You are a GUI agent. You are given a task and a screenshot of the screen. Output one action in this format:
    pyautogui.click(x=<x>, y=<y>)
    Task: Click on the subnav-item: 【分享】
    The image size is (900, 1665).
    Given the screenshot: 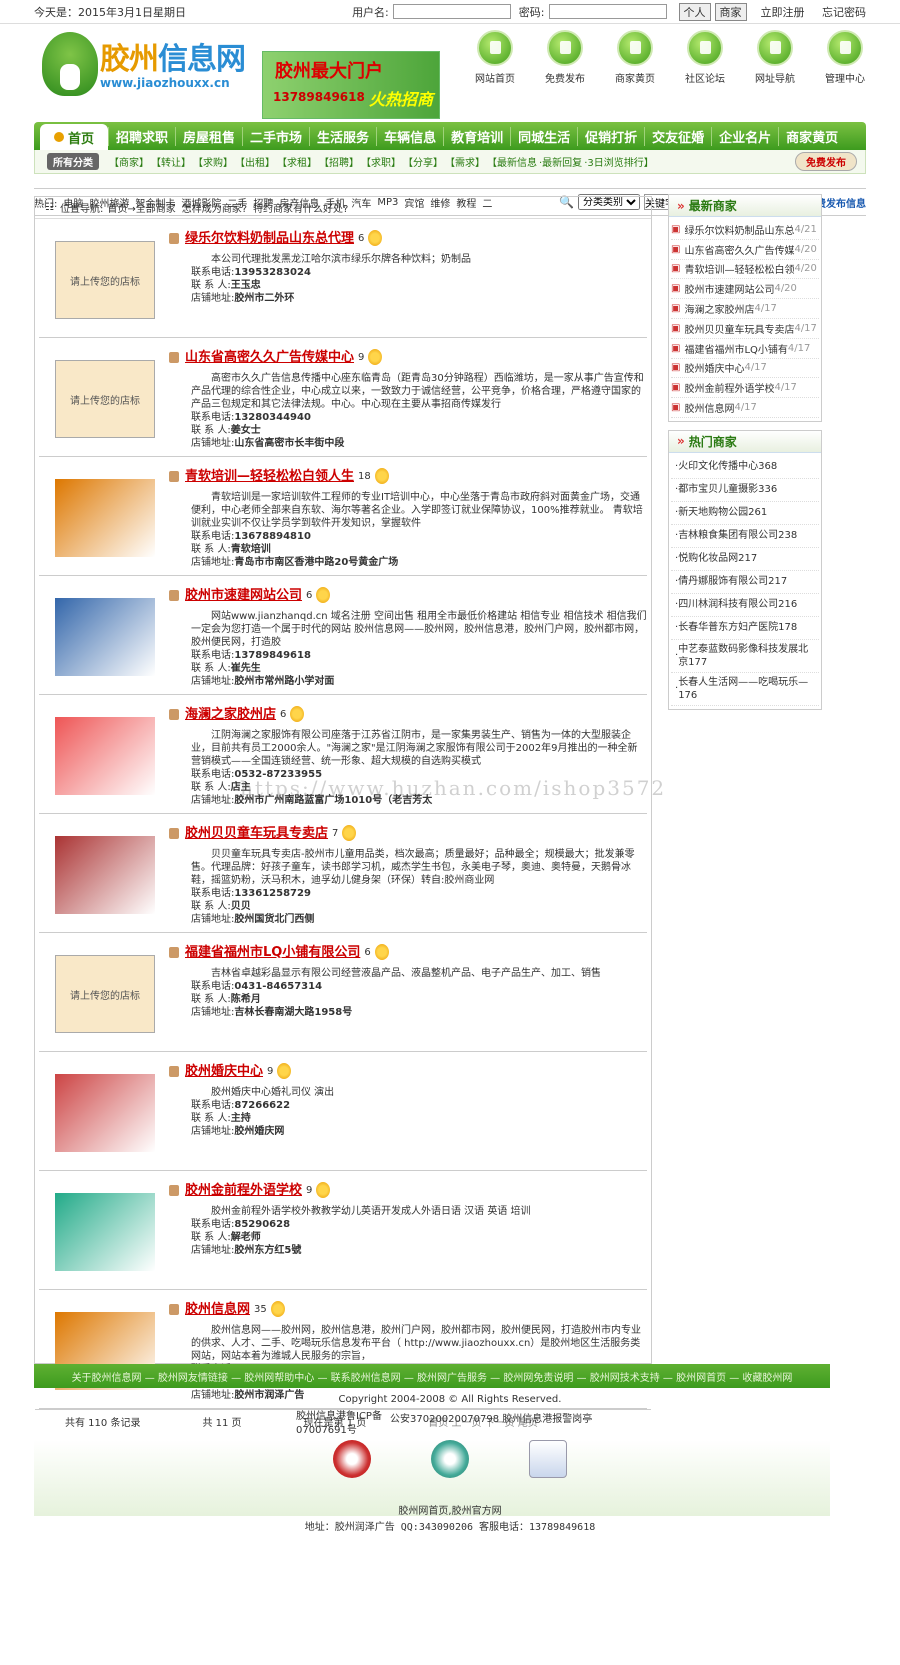 What is the action you would take?
    pyautogui.click(x=423, y=161)
    